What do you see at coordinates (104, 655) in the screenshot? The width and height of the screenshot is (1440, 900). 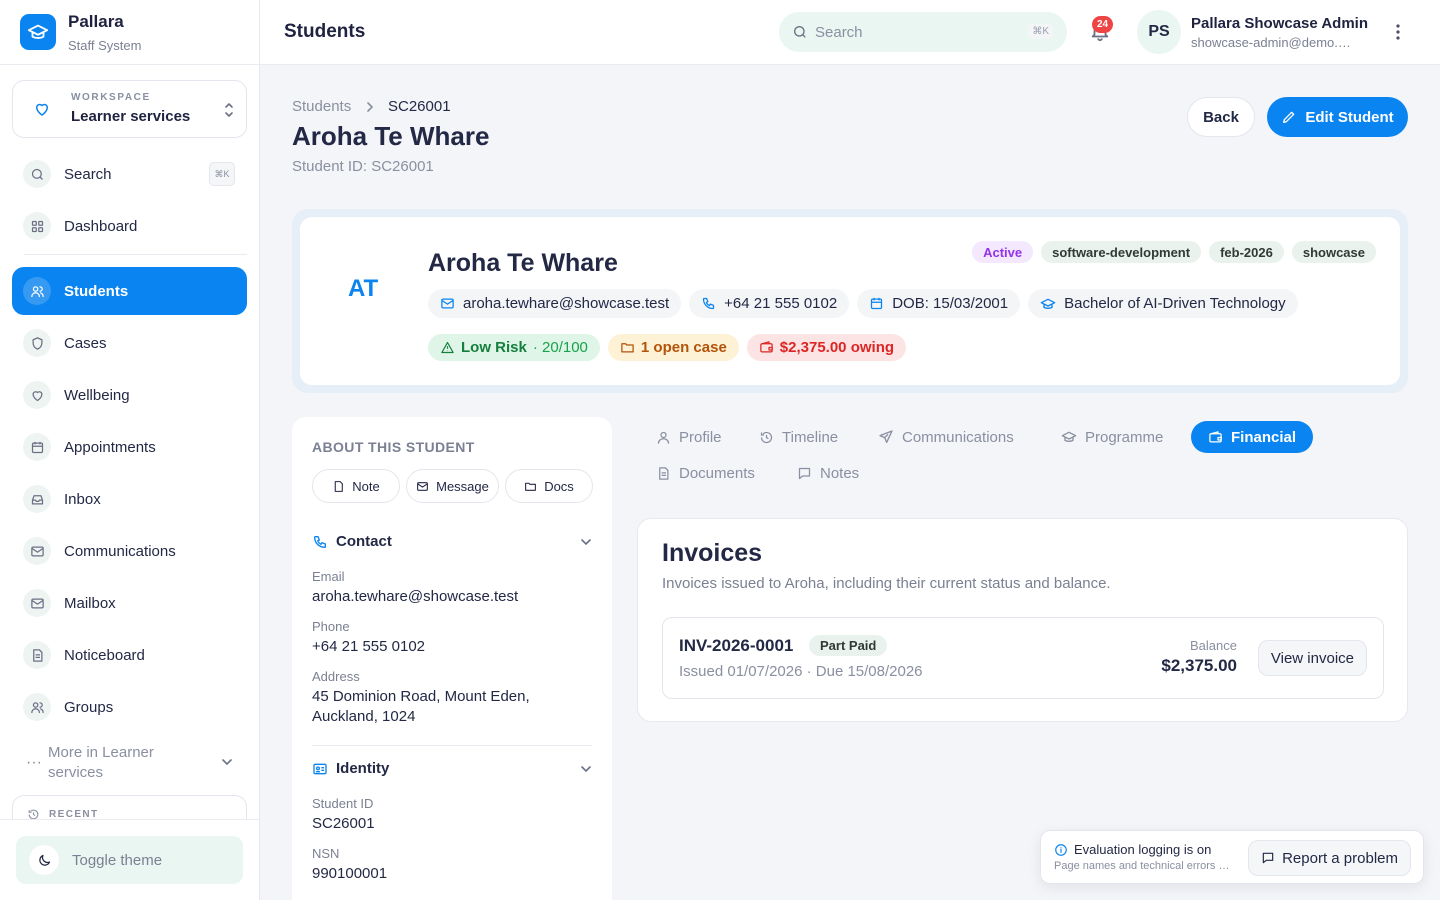 I see `sidebar-item-label: Noticeboard` at bounding box center [104, 655].